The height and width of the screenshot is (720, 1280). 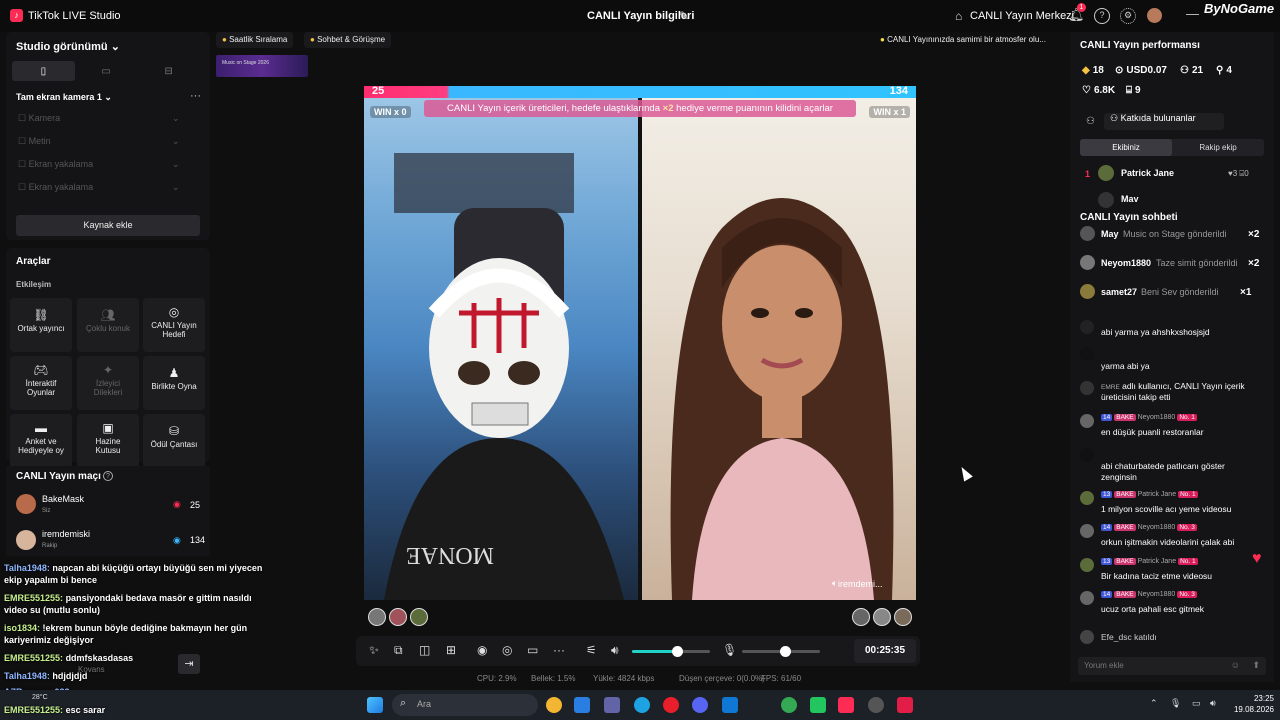 I want to click on opera-icon, so click(x=671, y=705).